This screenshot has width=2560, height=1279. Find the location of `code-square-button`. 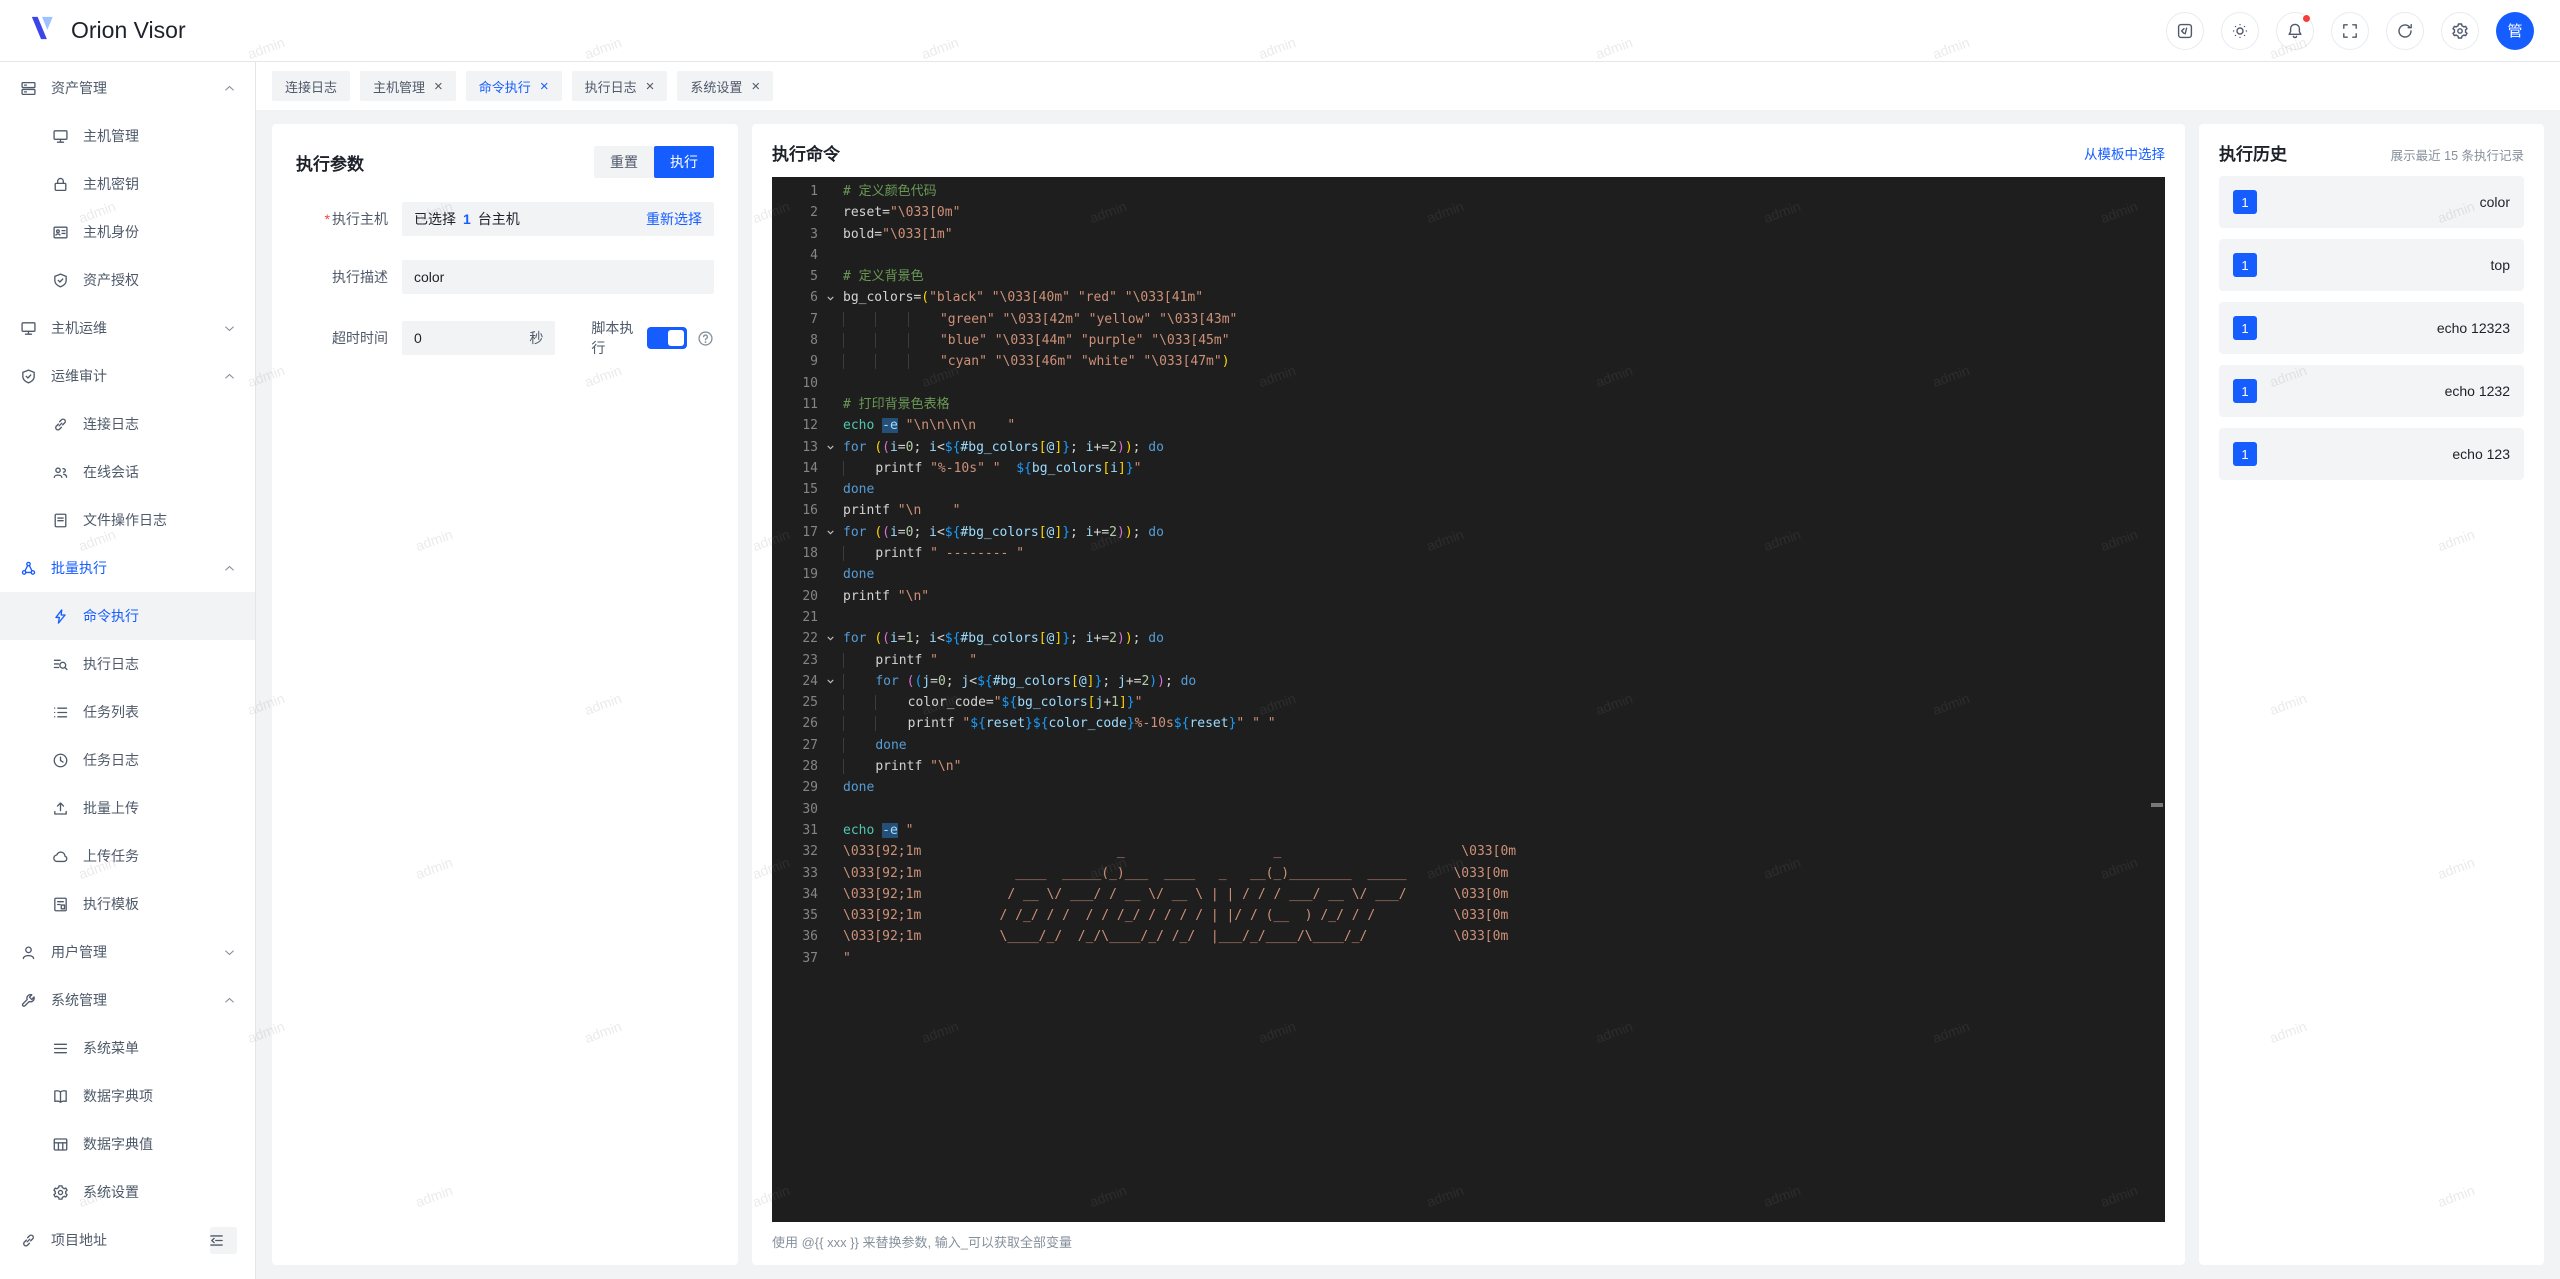

code-square-button is located at coordinates (2185, 30).